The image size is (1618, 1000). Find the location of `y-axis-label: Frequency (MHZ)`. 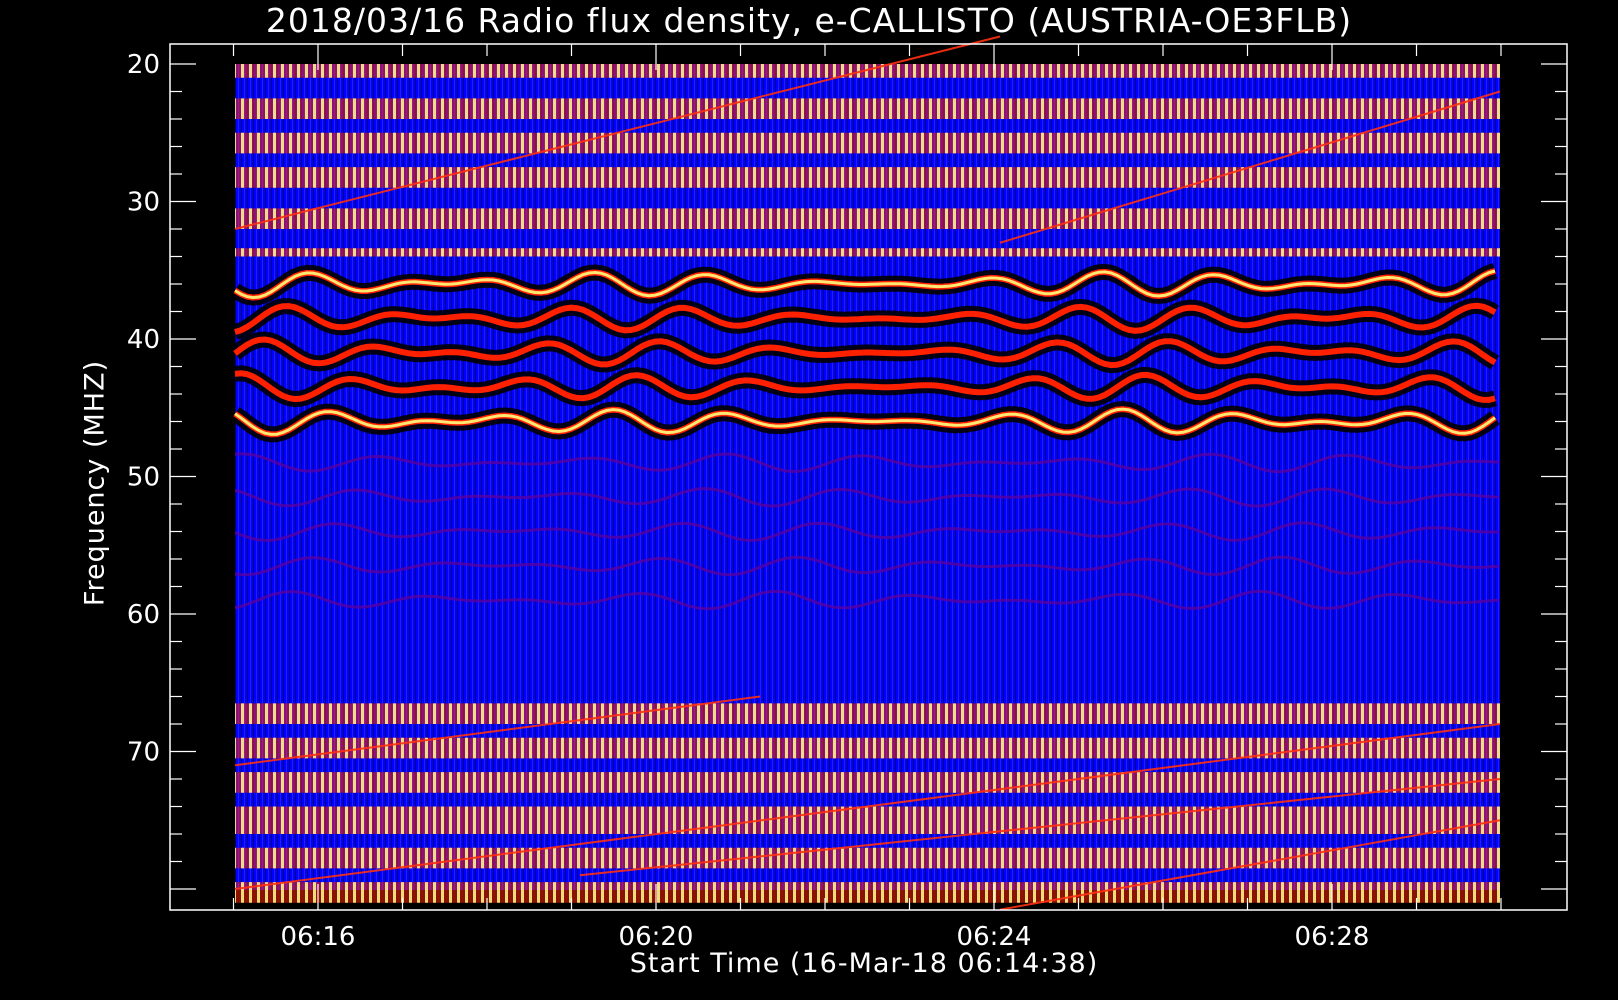

y-axis-label: Frequency (MHZ) is located at coordinates (95, 483).